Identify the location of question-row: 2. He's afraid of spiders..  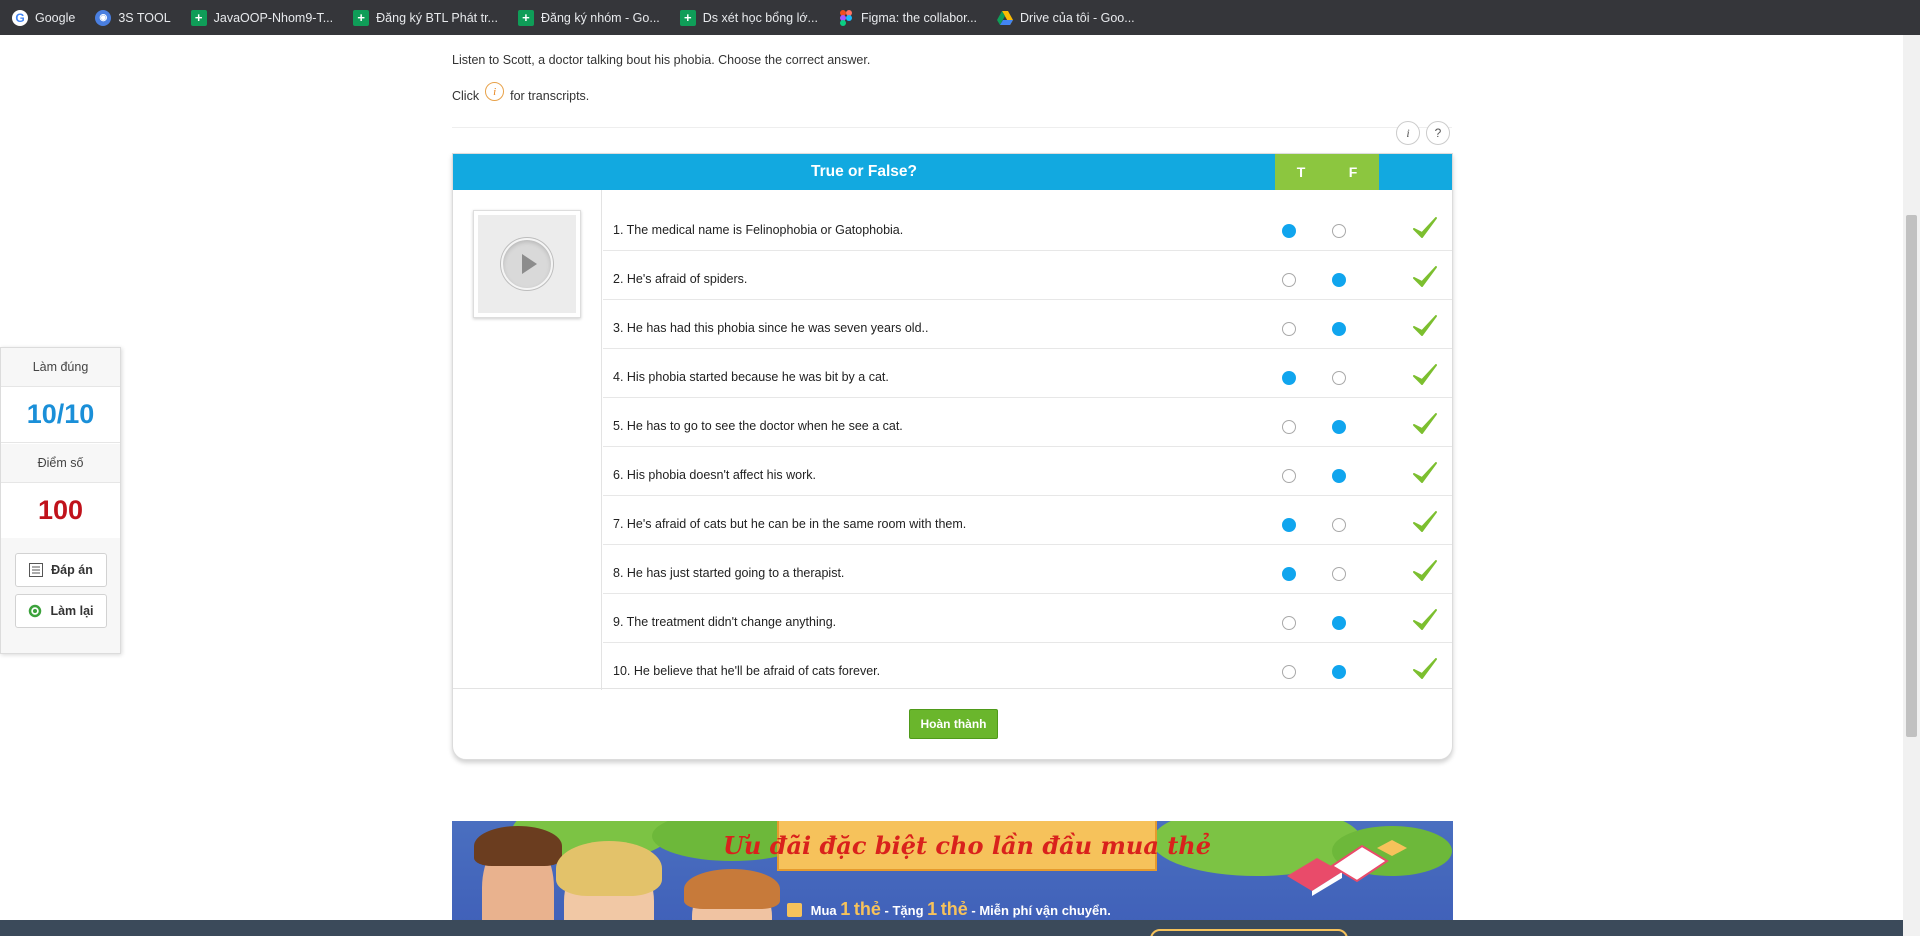
(1027, 275).